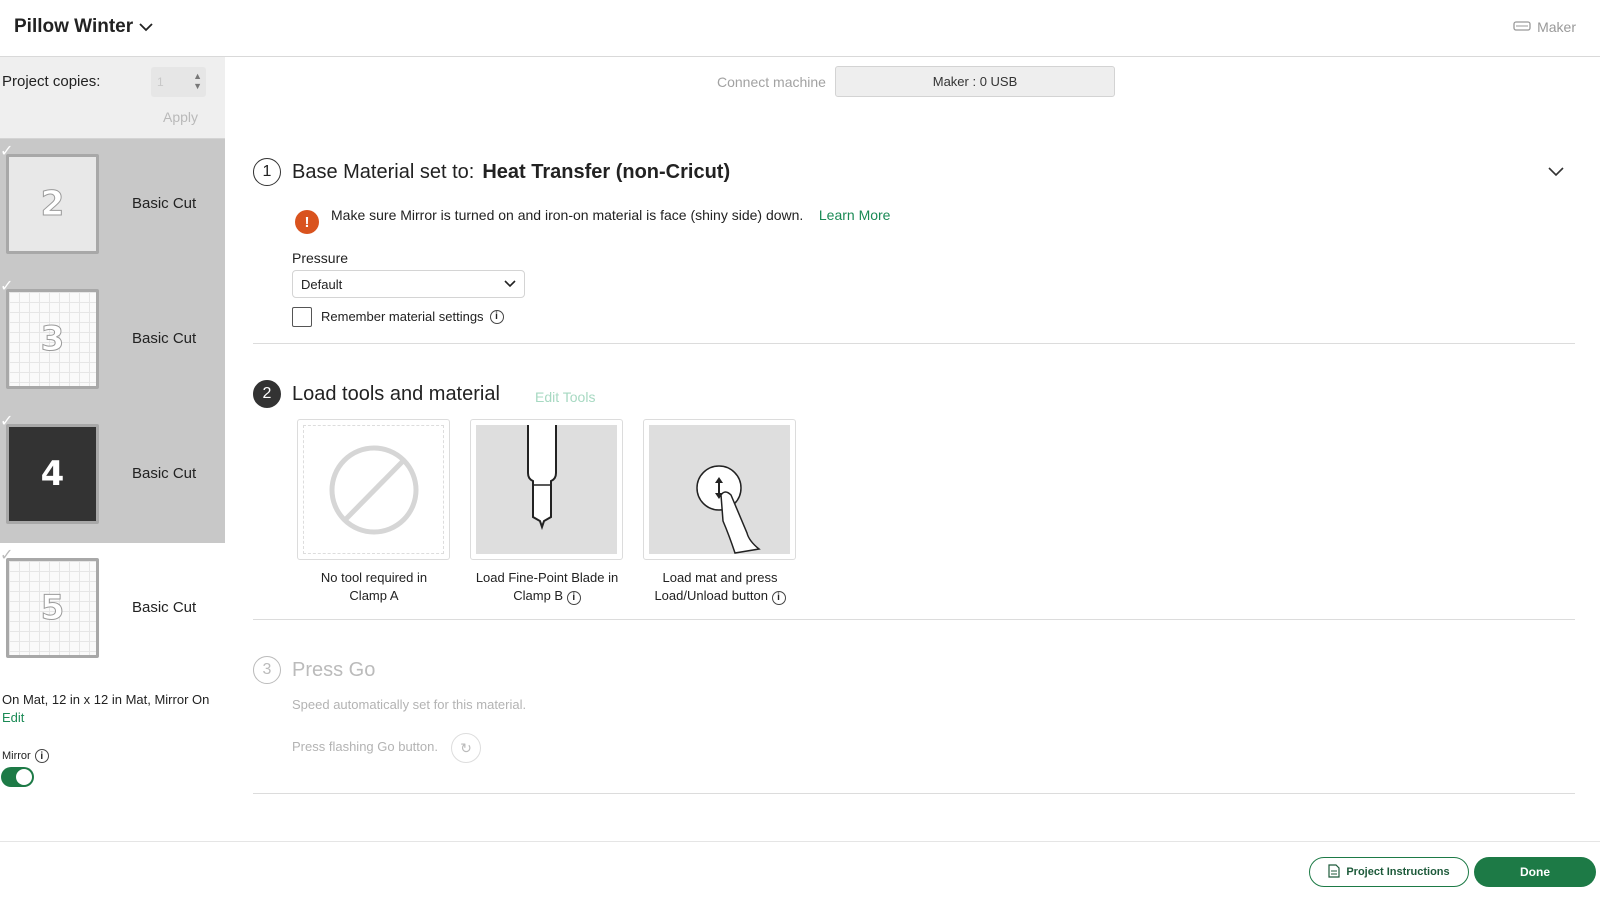 The image size is (1600, 898). I want to click on remember-settings-label: Remember material settings, so click(402, 316).